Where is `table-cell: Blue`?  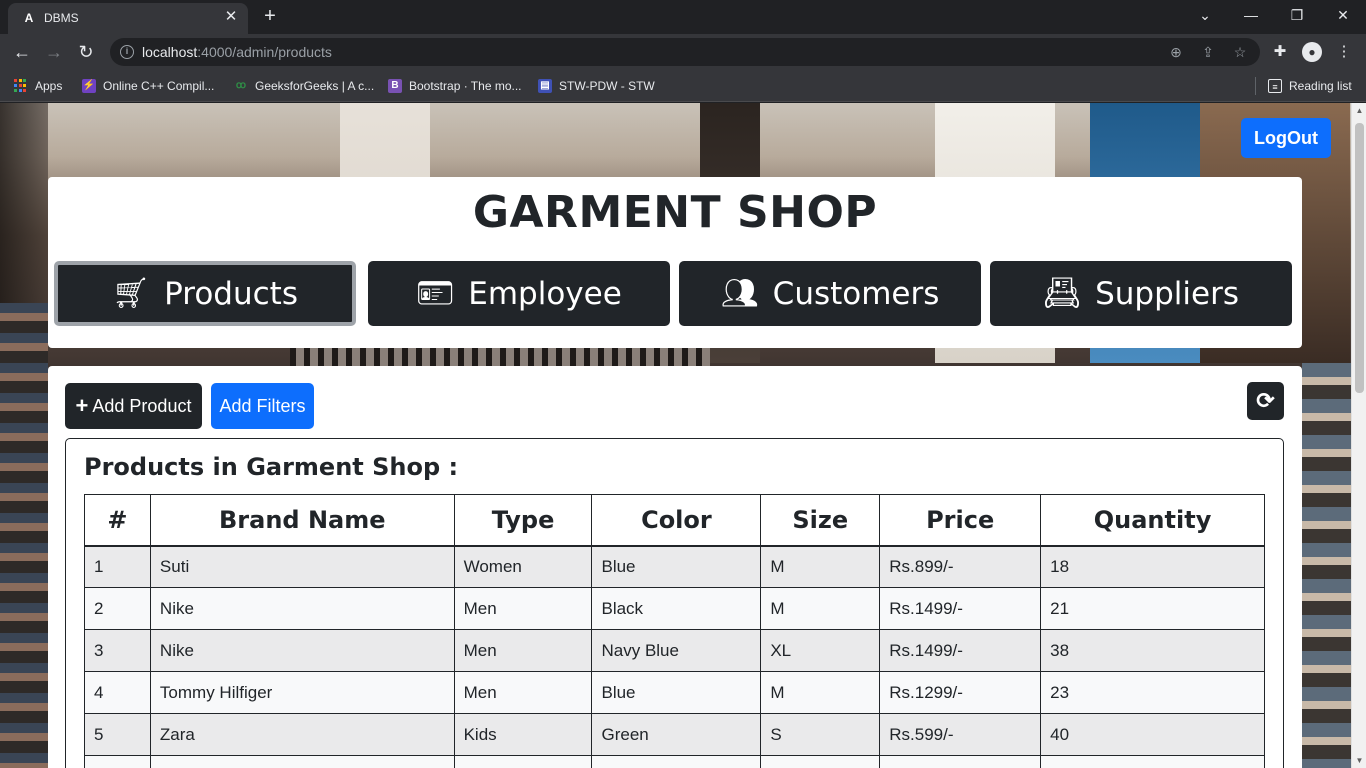 table-cell: Blue is located at coordinates (676, 692).